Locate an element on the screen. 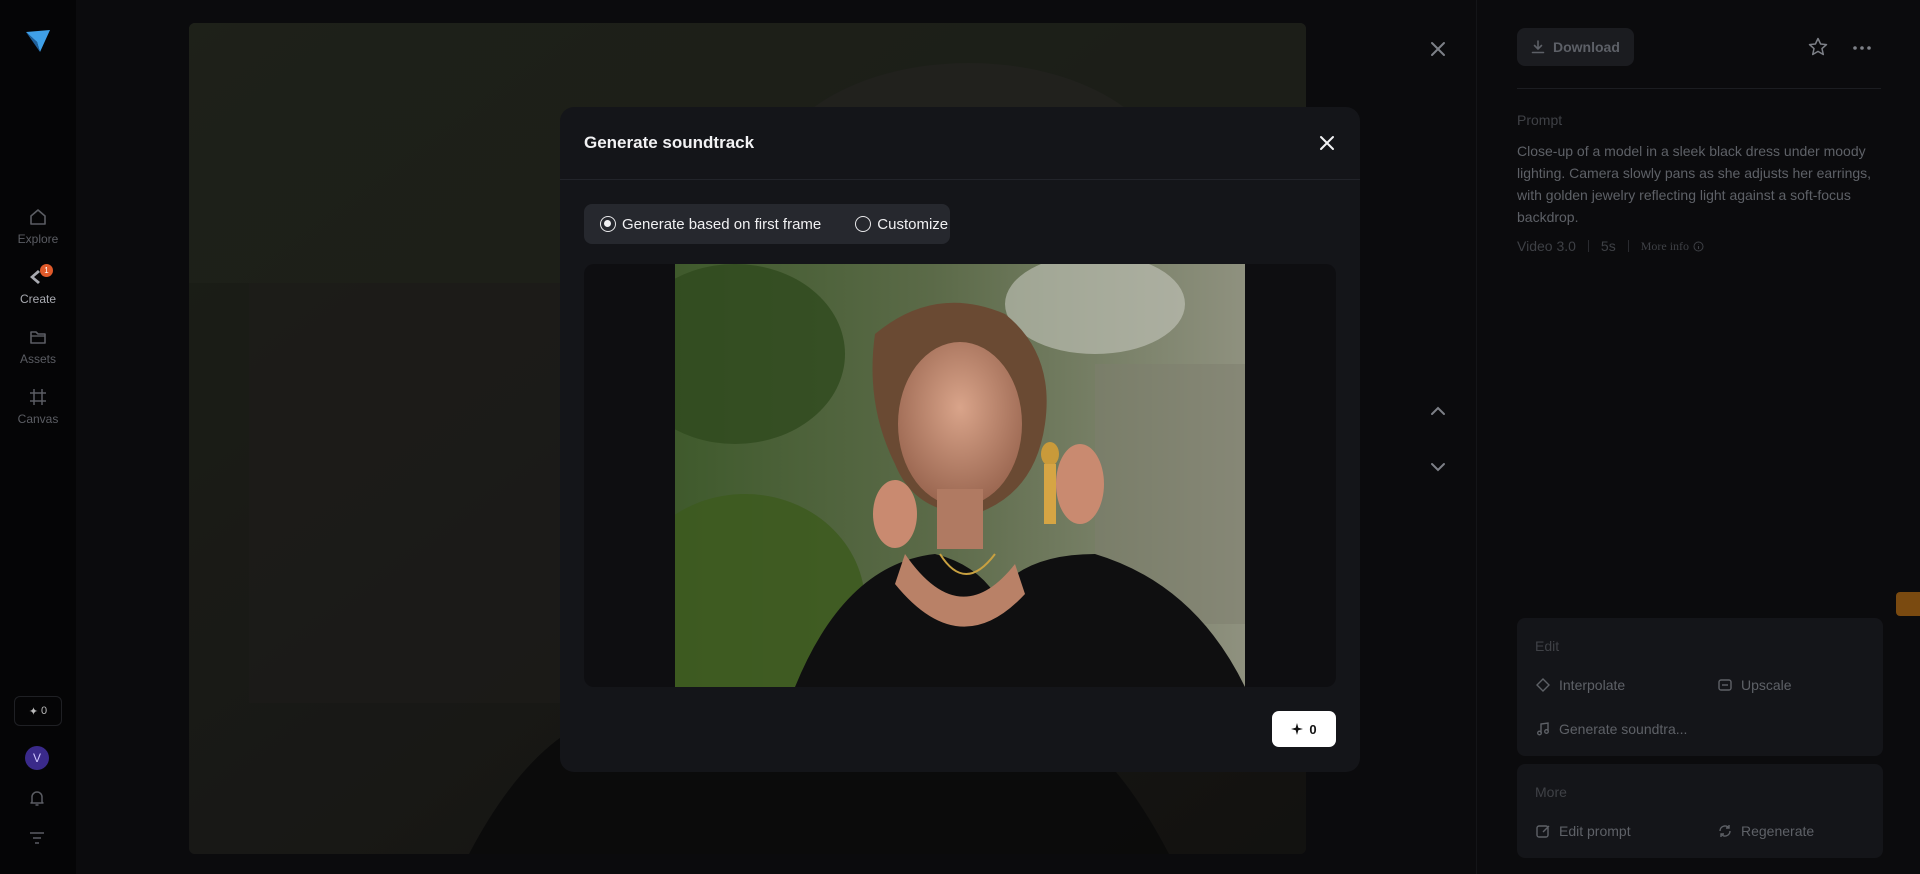  upscale-icon is located at coordinates (1725, 685).